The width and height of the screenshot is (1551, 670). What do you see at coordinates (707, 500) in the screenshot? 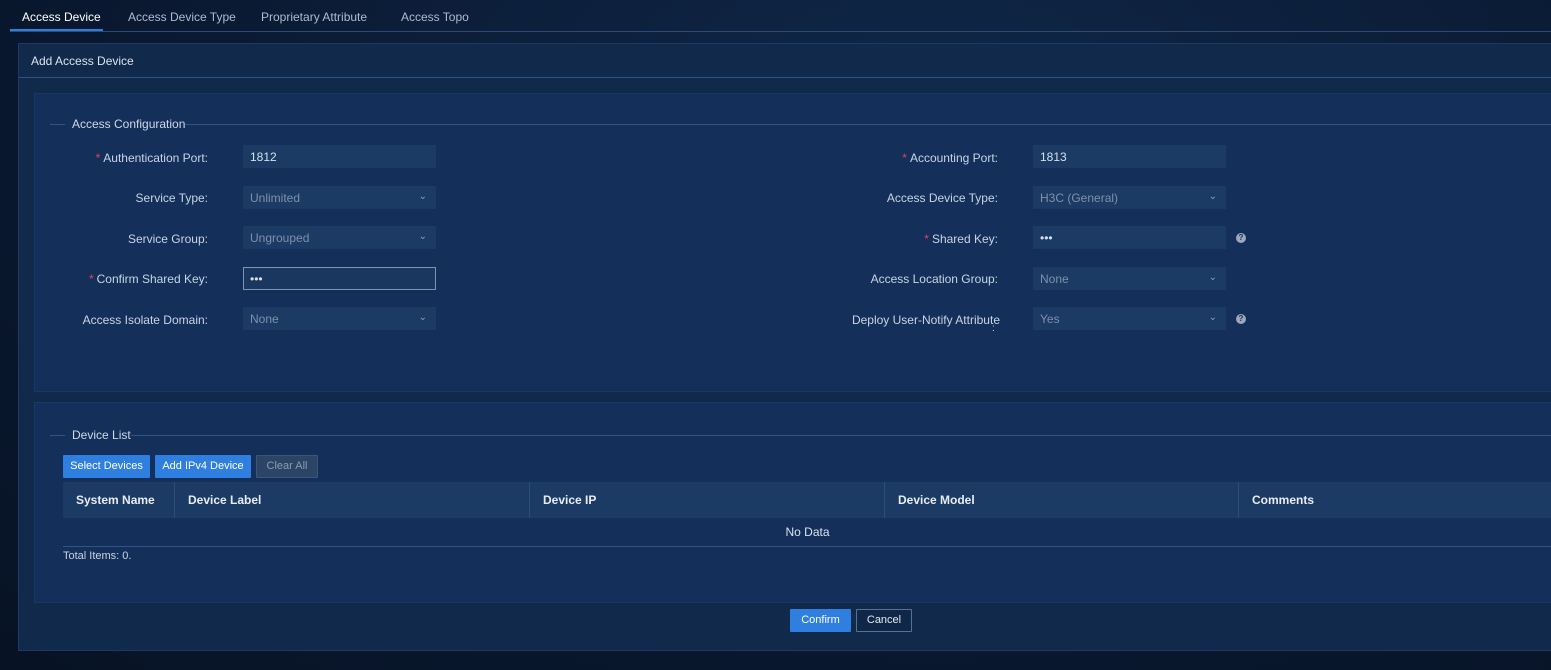
I see `column-header-device-ip: Device IP` at bounding box center [707, 500].